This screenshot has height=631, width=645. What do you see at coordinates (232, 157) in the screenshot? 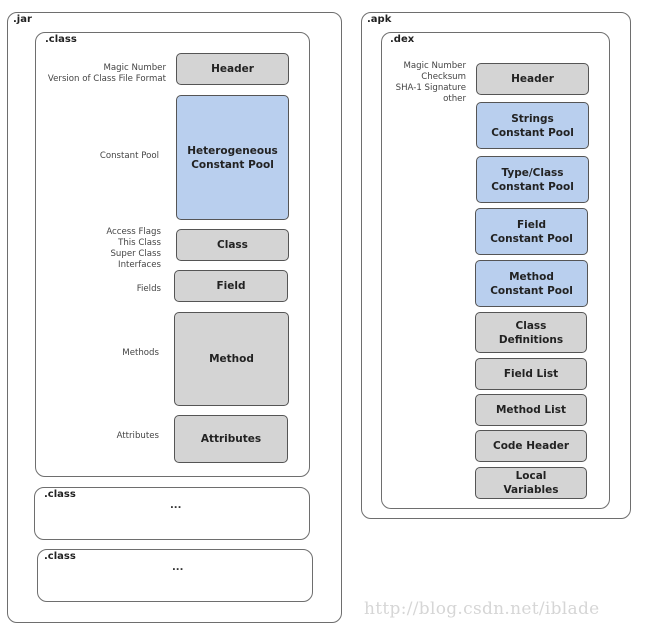
I see `block-heterogeneous-constant-pool: Heterogeneous Constant Pool` at bounding box center [232, 157].